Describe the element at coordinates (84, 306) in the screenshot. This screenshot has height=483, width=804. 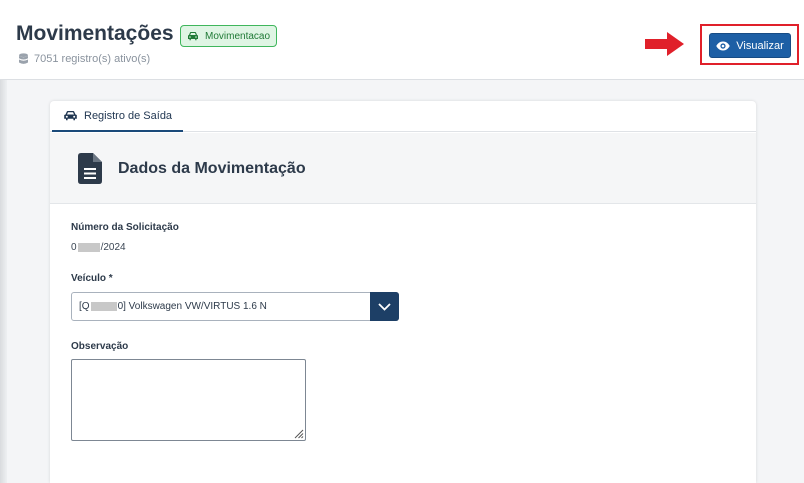
I see `vehicle-value-prefix: [Q` at that location.